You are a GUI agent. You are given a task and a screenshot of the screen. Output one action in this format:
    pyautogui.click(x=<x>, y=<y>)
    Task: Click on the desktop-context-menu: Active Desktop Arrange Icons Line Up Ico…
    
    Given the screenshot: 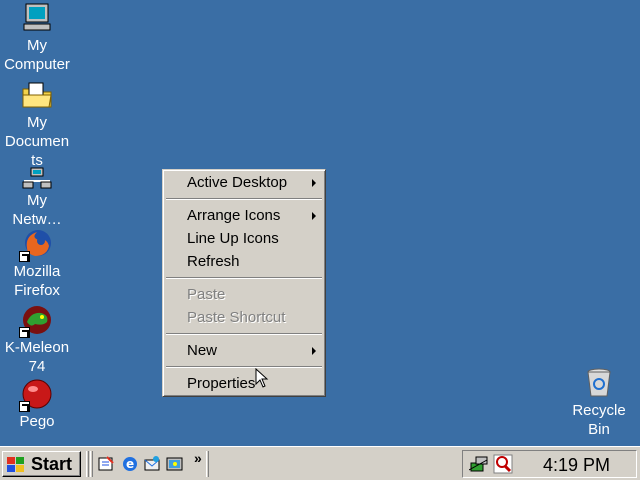 What is the action you would take?
    pyautogui.click(x=244, y=283)
    